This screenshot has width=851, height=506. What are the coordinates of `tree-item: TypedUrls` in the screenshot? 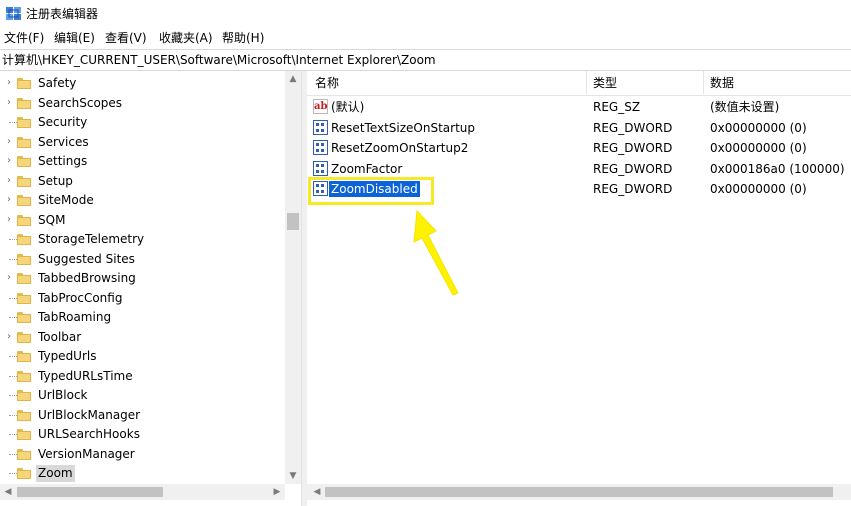 It's located at (142, 356).